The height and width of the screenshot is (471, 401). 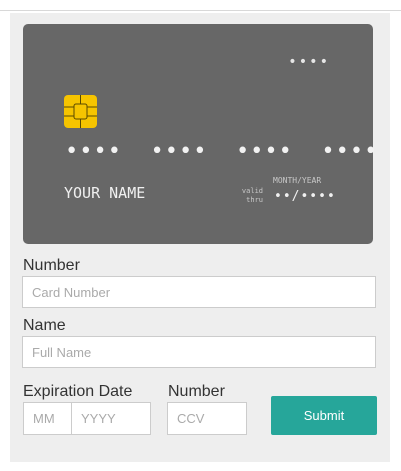 What do you see at coordinates (222, 151) in the screenshot?
I see `card-number-display: •••• •••• •••• ••••` at bounding box center [222, 151].